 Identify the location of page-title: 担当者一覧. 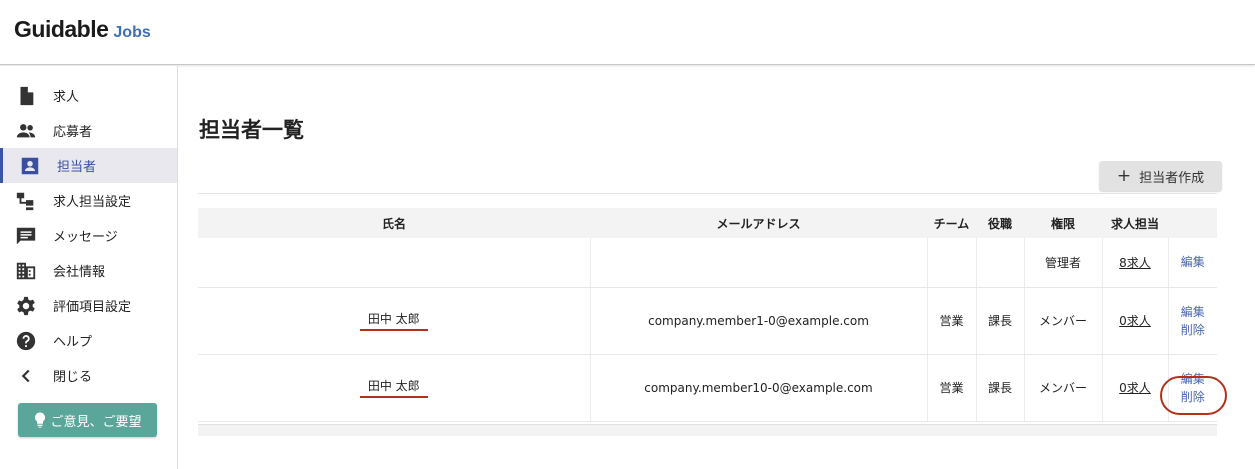
(251, 130).